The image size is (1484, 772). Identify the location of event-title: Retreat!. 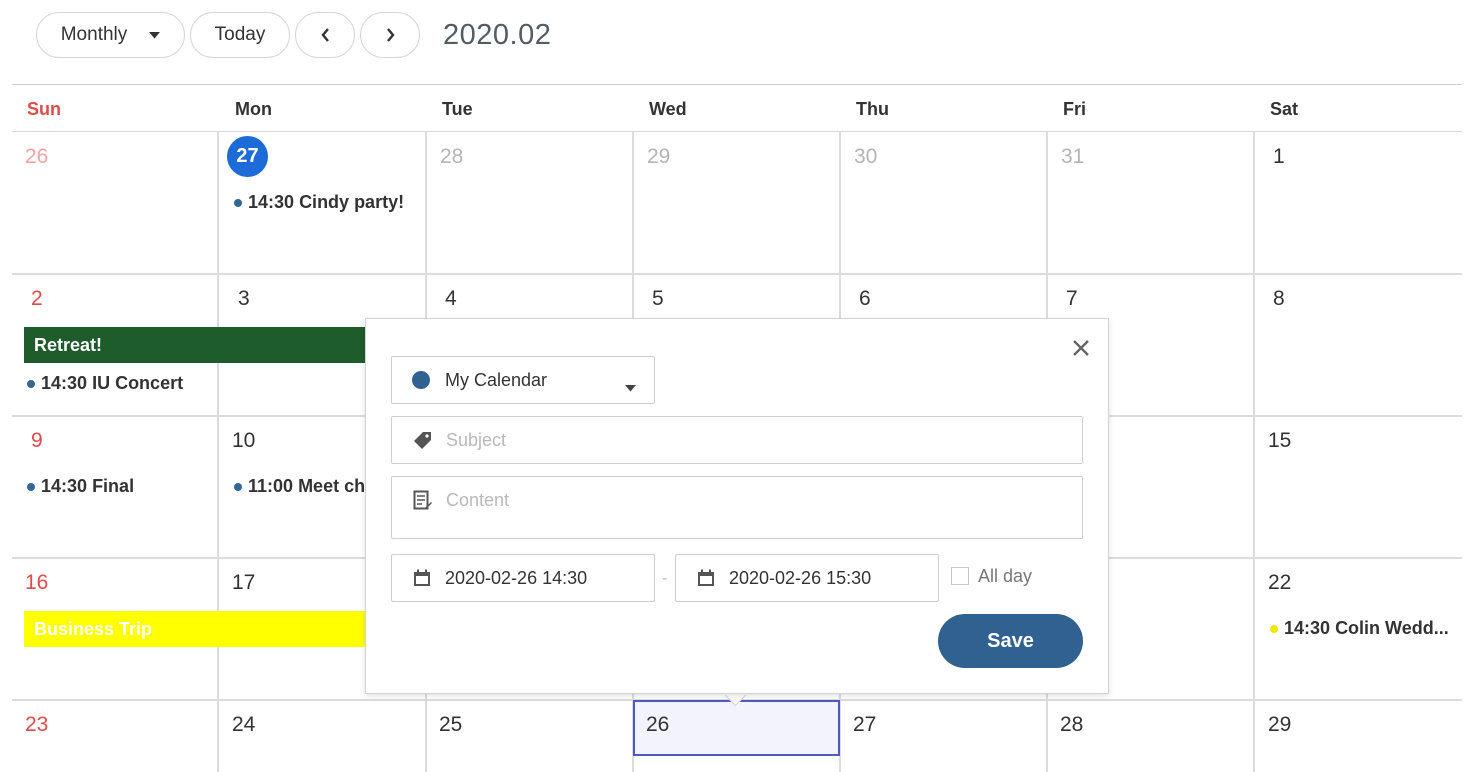
(68, 344).